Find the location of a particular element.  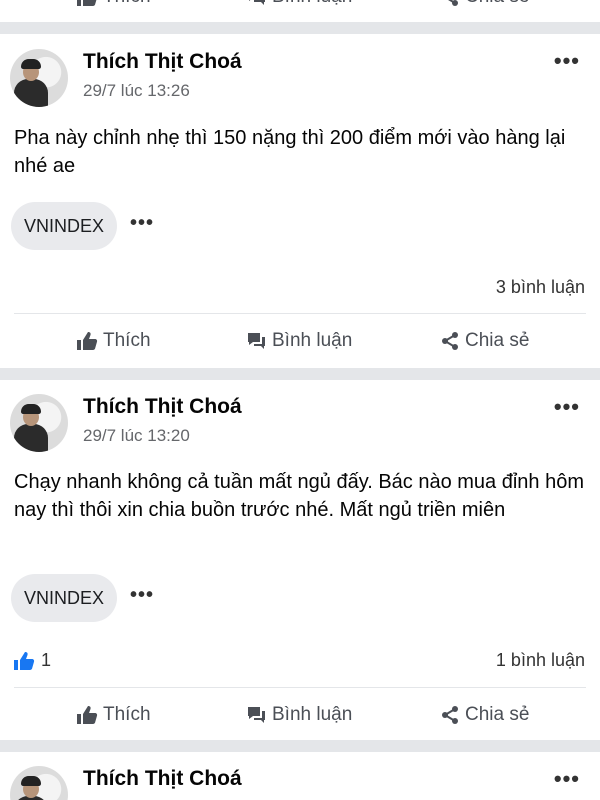

comment-count: 1 bình luận is located at coordinates (540, 660).